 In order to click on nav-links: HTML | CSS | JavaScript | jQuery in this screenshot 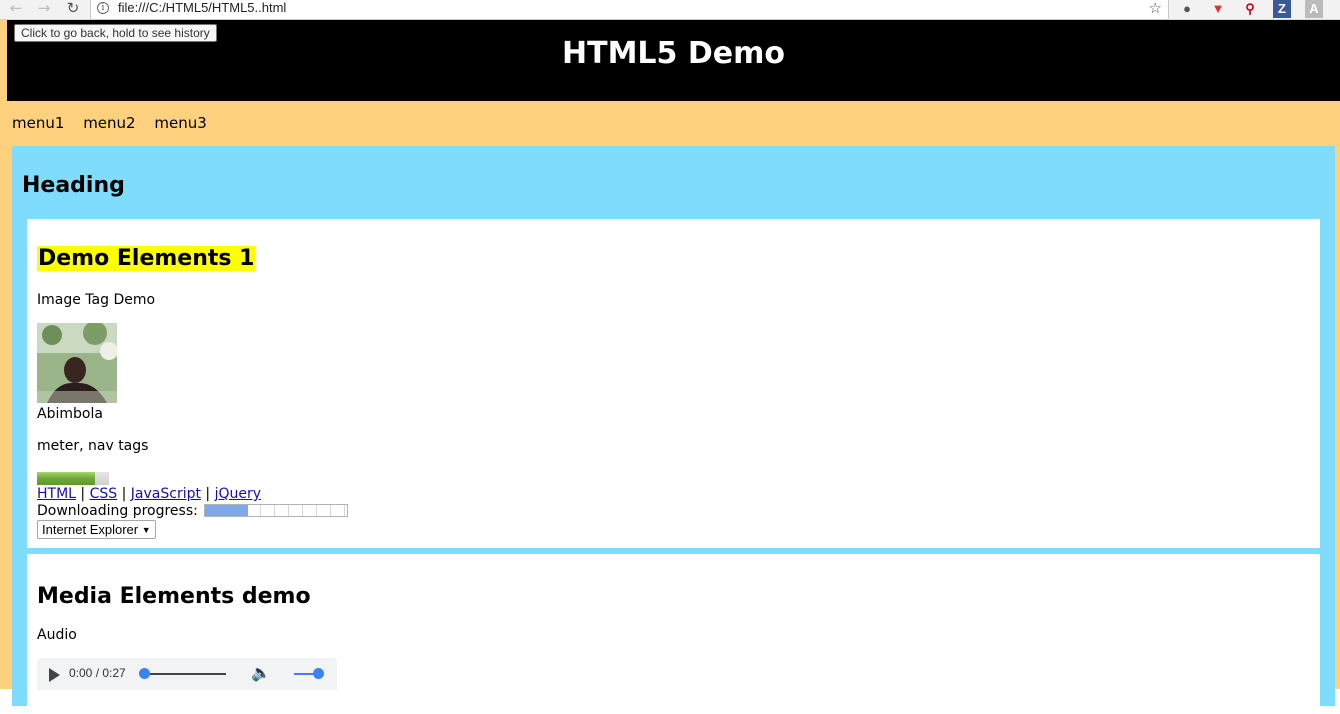, I will do `click(149, 494)`.